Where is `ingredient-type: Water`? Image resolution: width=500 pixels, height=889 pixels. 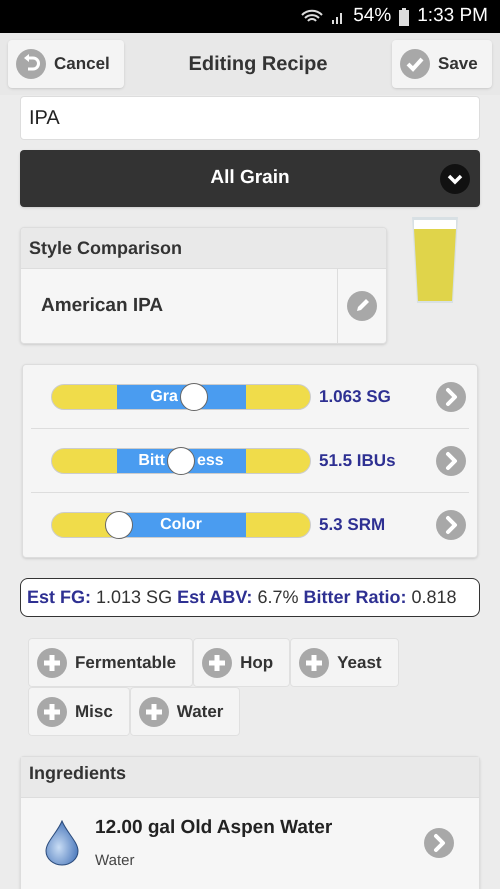
ingredient-type: Water is located at coordinates (115, 861).